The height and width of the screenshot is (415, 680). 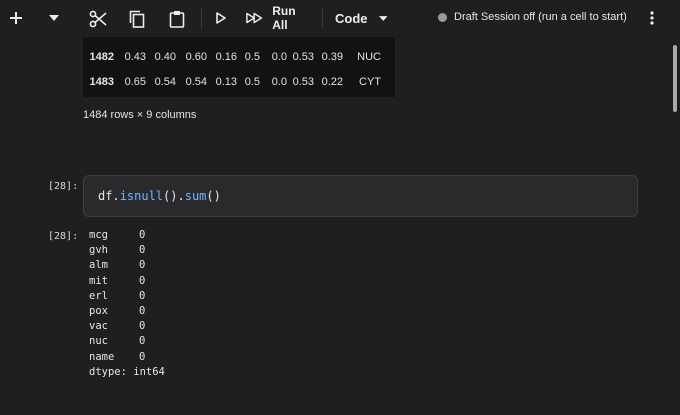 What do you see at coordinates (332, 56) in the screenshot?
I see `table-cell: 0.39` at bounding box center [332, 56].